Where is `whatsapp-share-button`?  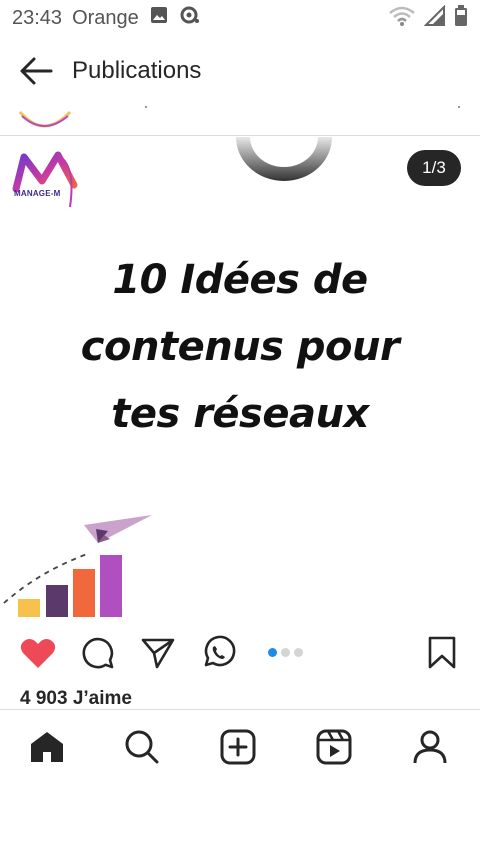
whatsapp-share-button is located at coordinates (218, 653).